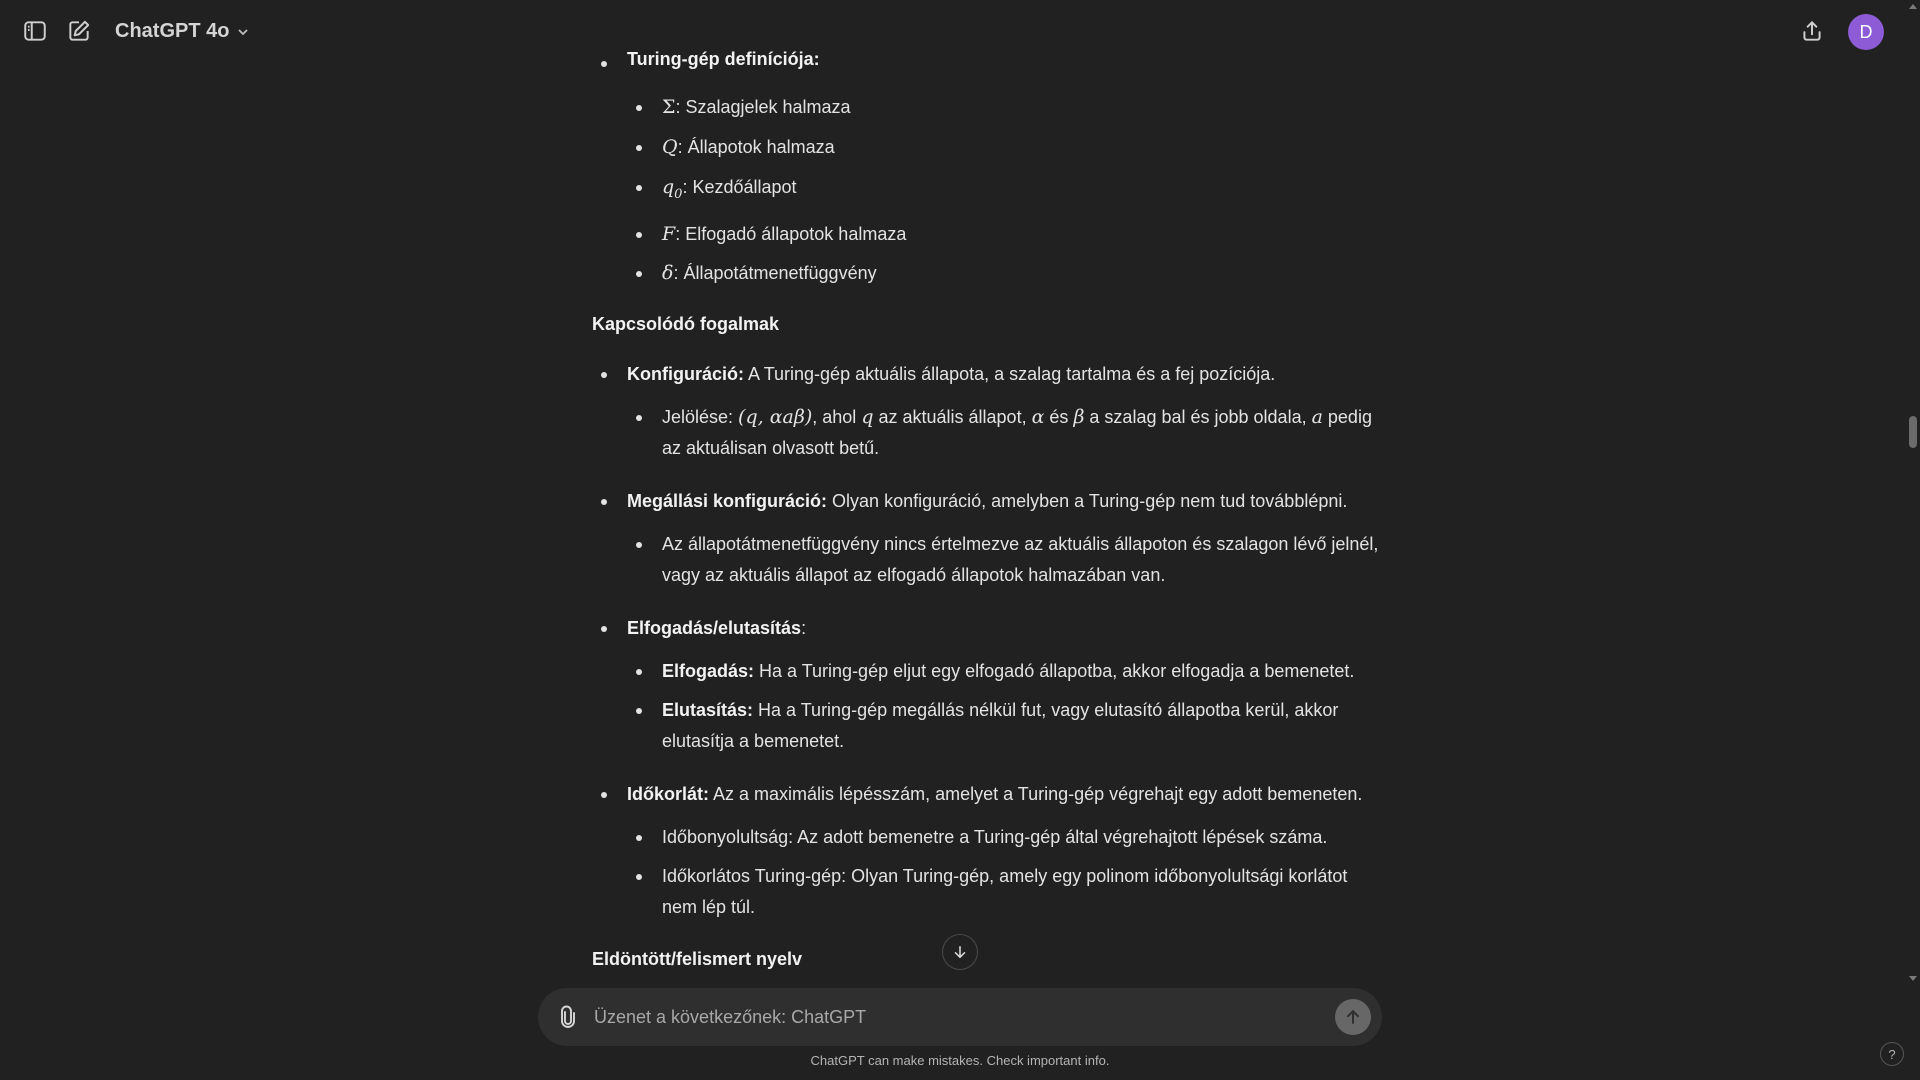 The image size is (1920, 1080). I want to click on math-symbol: Σ, so click(669, 107).